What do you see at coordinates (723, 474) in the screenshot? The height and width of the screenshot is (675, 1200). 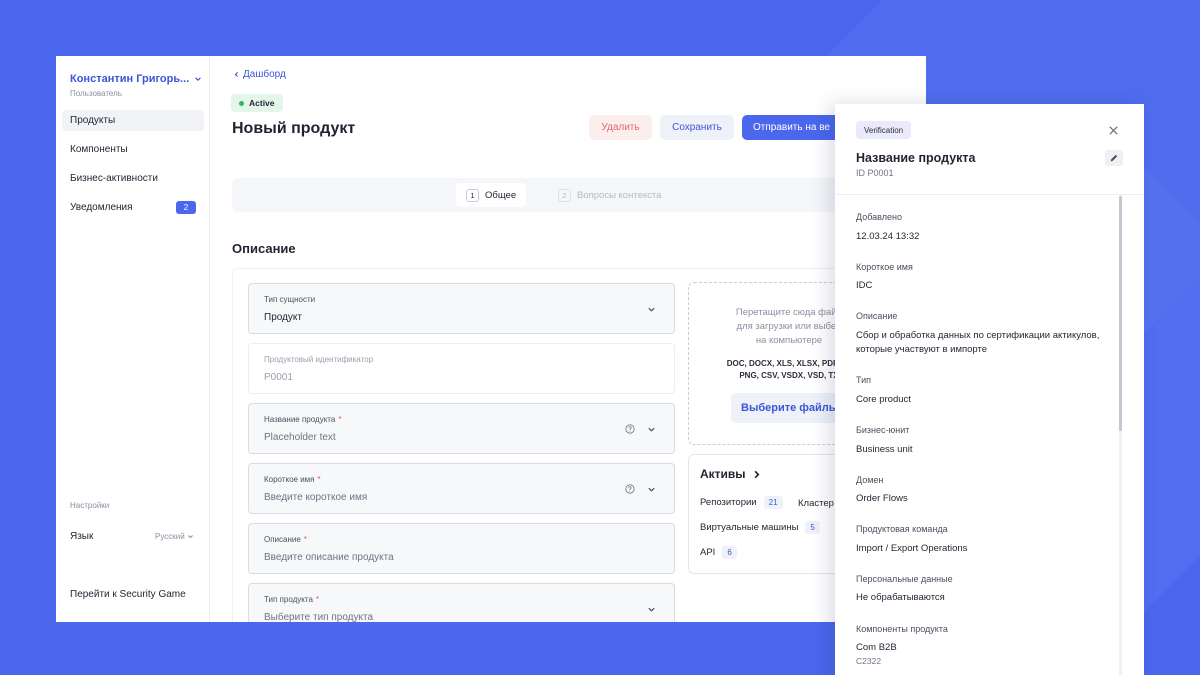 I see `assets-title: Активы` at bounding box center [723, 474].